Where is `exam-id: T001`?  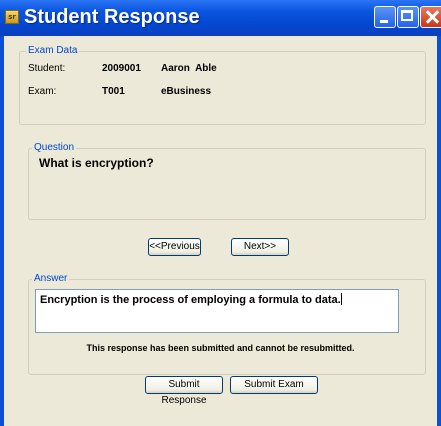 exam-id: T001 is located at coordinates (113, 91).